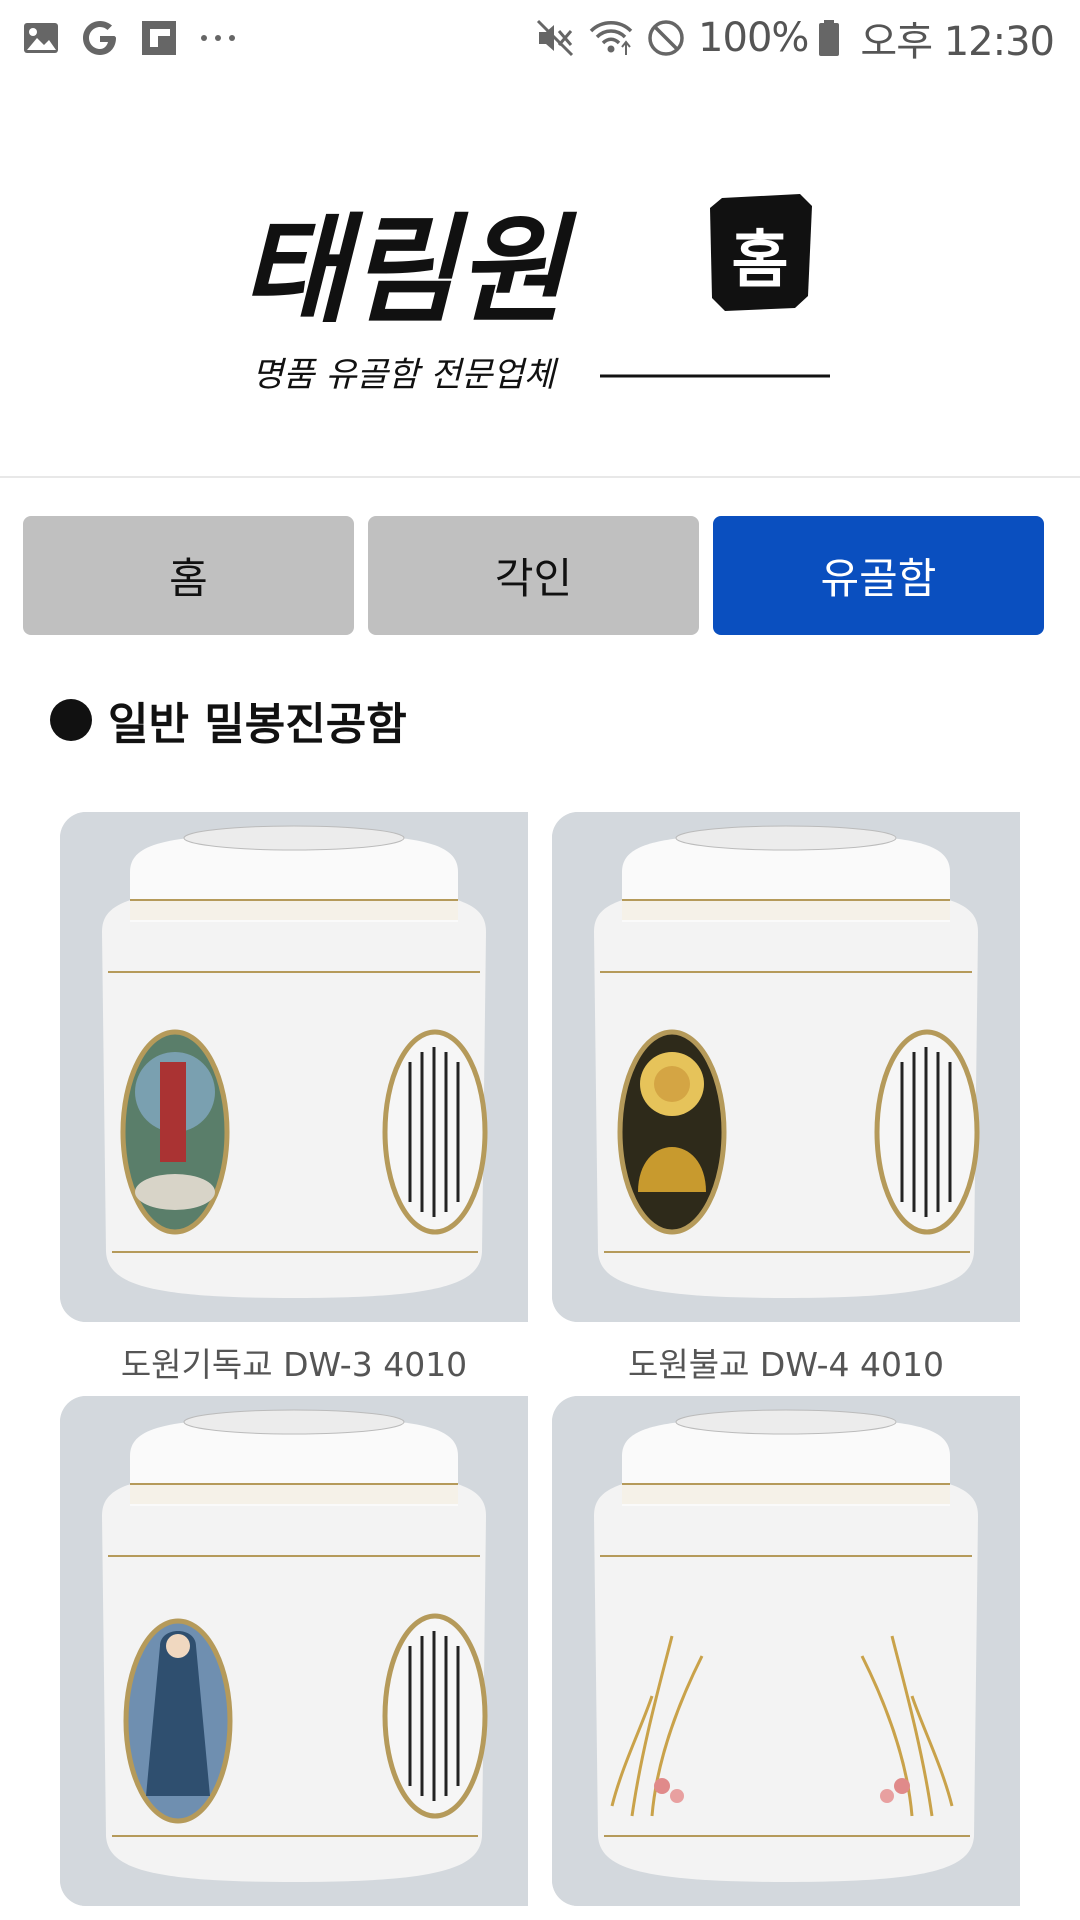 Image resolution: width=1080 pixels, height=1920 pixels. I want to click on flipboard-icon, so click(159, 38).